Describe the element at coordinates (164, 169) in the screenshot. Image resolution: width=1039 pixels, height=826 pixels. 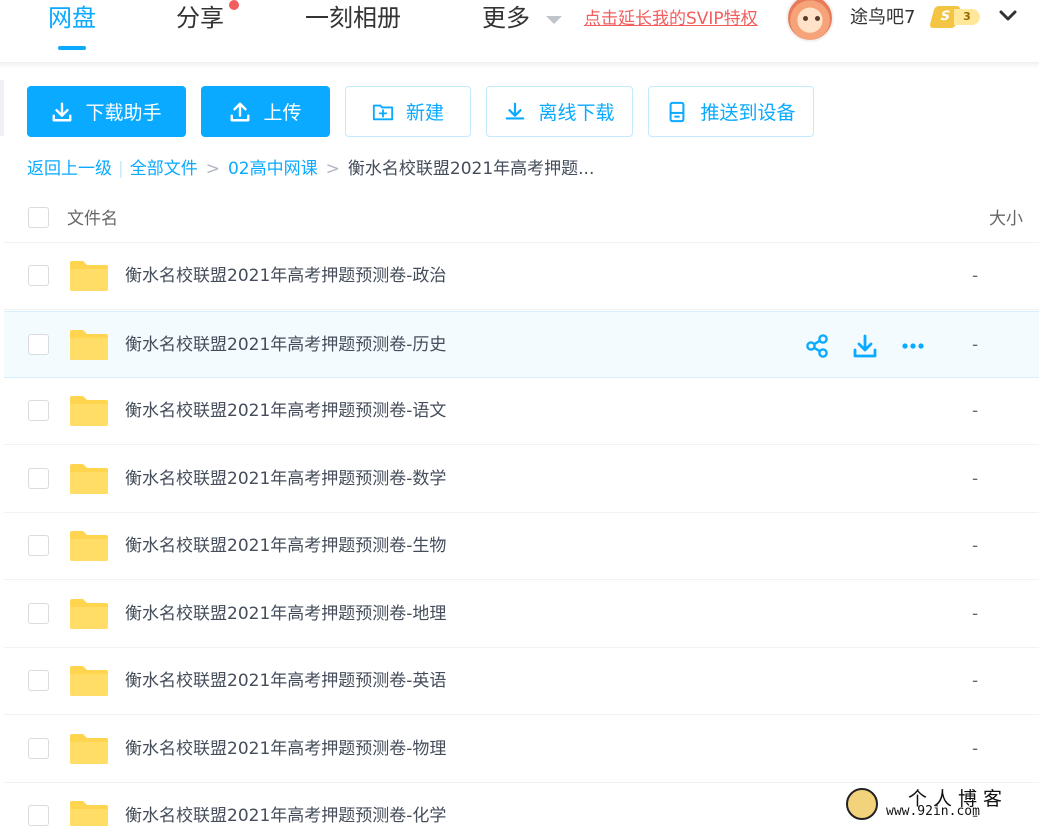
I see `breadcrumb-all-files: 全部文件` at that location.